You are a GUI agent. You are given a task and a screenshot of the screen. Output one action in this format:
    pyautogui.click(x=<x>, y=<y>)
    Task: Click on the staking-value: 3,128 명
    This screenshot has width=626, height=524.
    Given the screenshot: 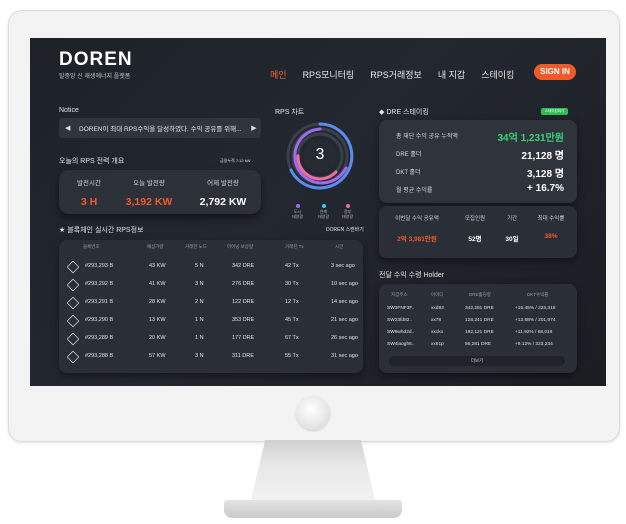 What is the action you would take?
    pyautogui.click(x=545, y=174)
    